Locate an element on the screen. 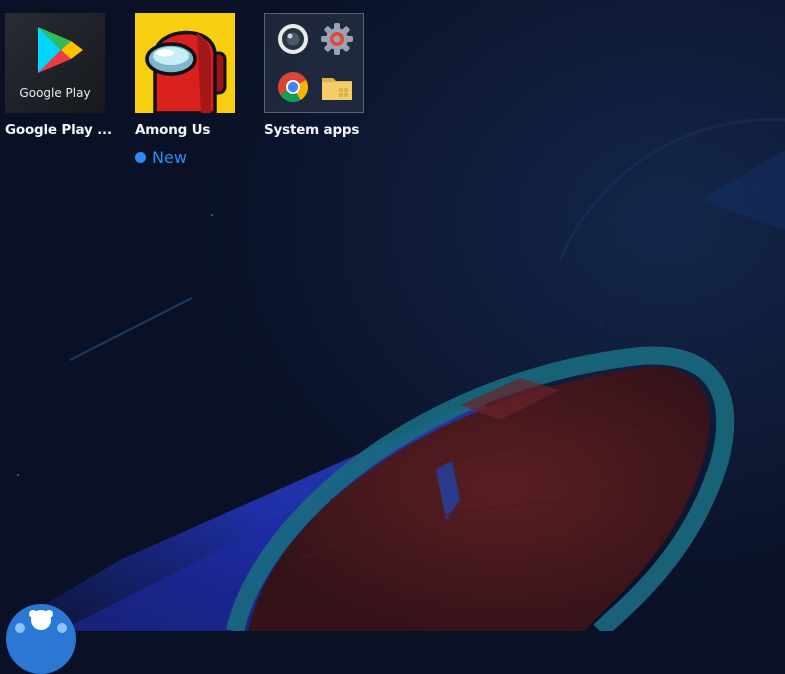 This screenshot has width=785, height=674. assistant-avatar-icon is located at coordinates (41, 621).